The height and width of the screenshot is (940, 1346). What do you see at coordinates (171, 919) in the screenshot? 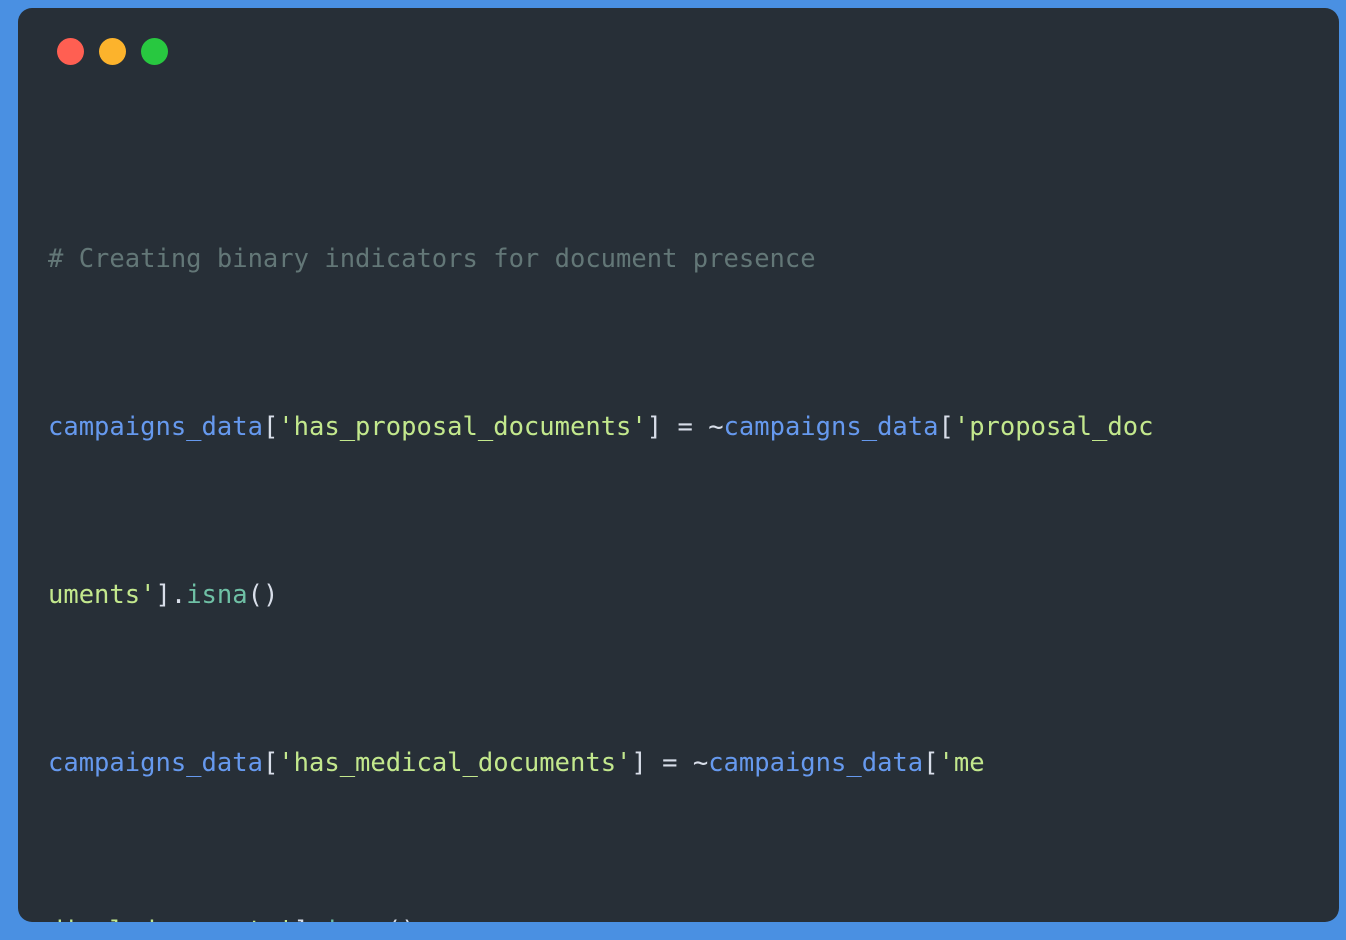
I see `code-token-string: dical_documents'` at bounding box center [171, 919].